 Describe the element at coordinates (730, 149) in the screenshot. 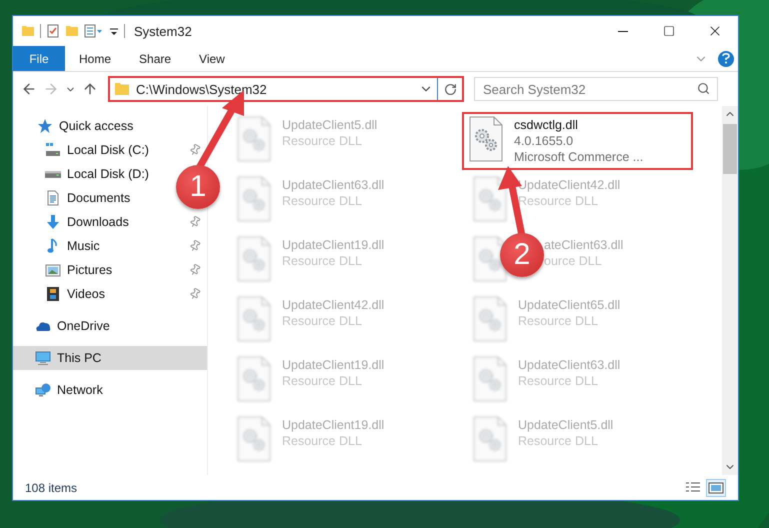

I see `scroll-thumb` at that location.